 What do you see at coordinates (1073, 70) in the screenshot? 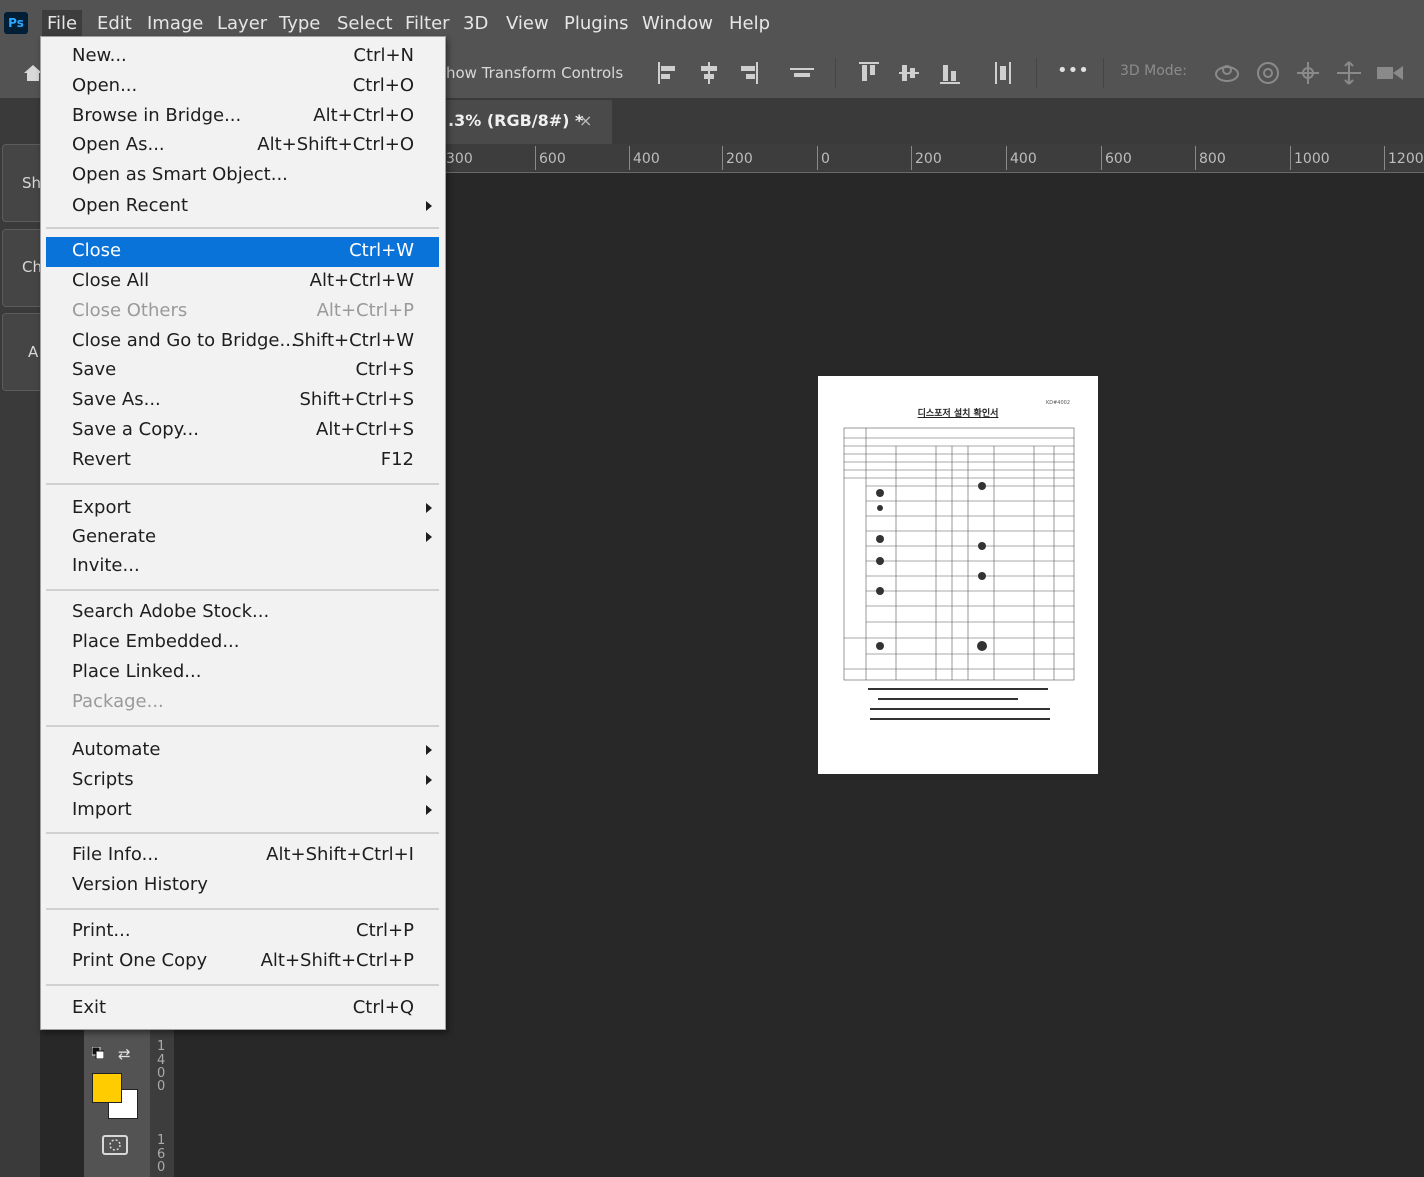
I see `more-options-icon: •••` at bounding box center [1073, 70].